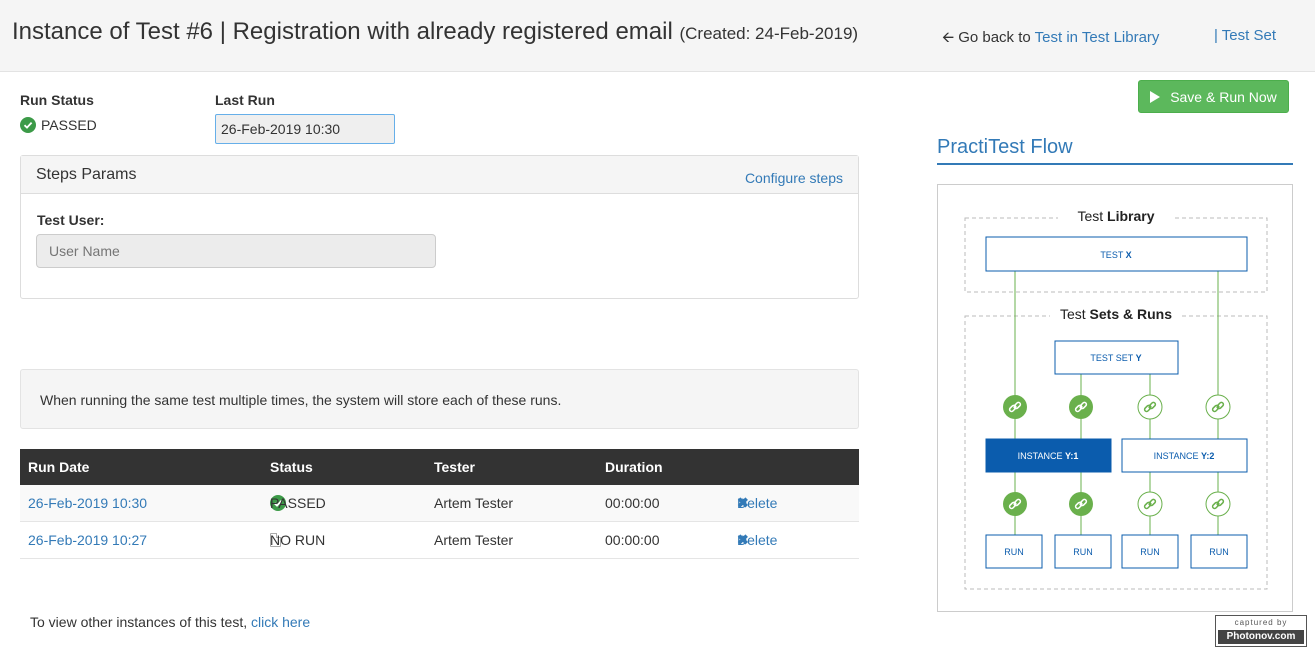 The image size is (1315, 656). What do you see at coordinates (1116, 314) in the screenshot?
I see `test-sets-runs-label: Test Sets & Runs` at bounding box center [1116, 314].